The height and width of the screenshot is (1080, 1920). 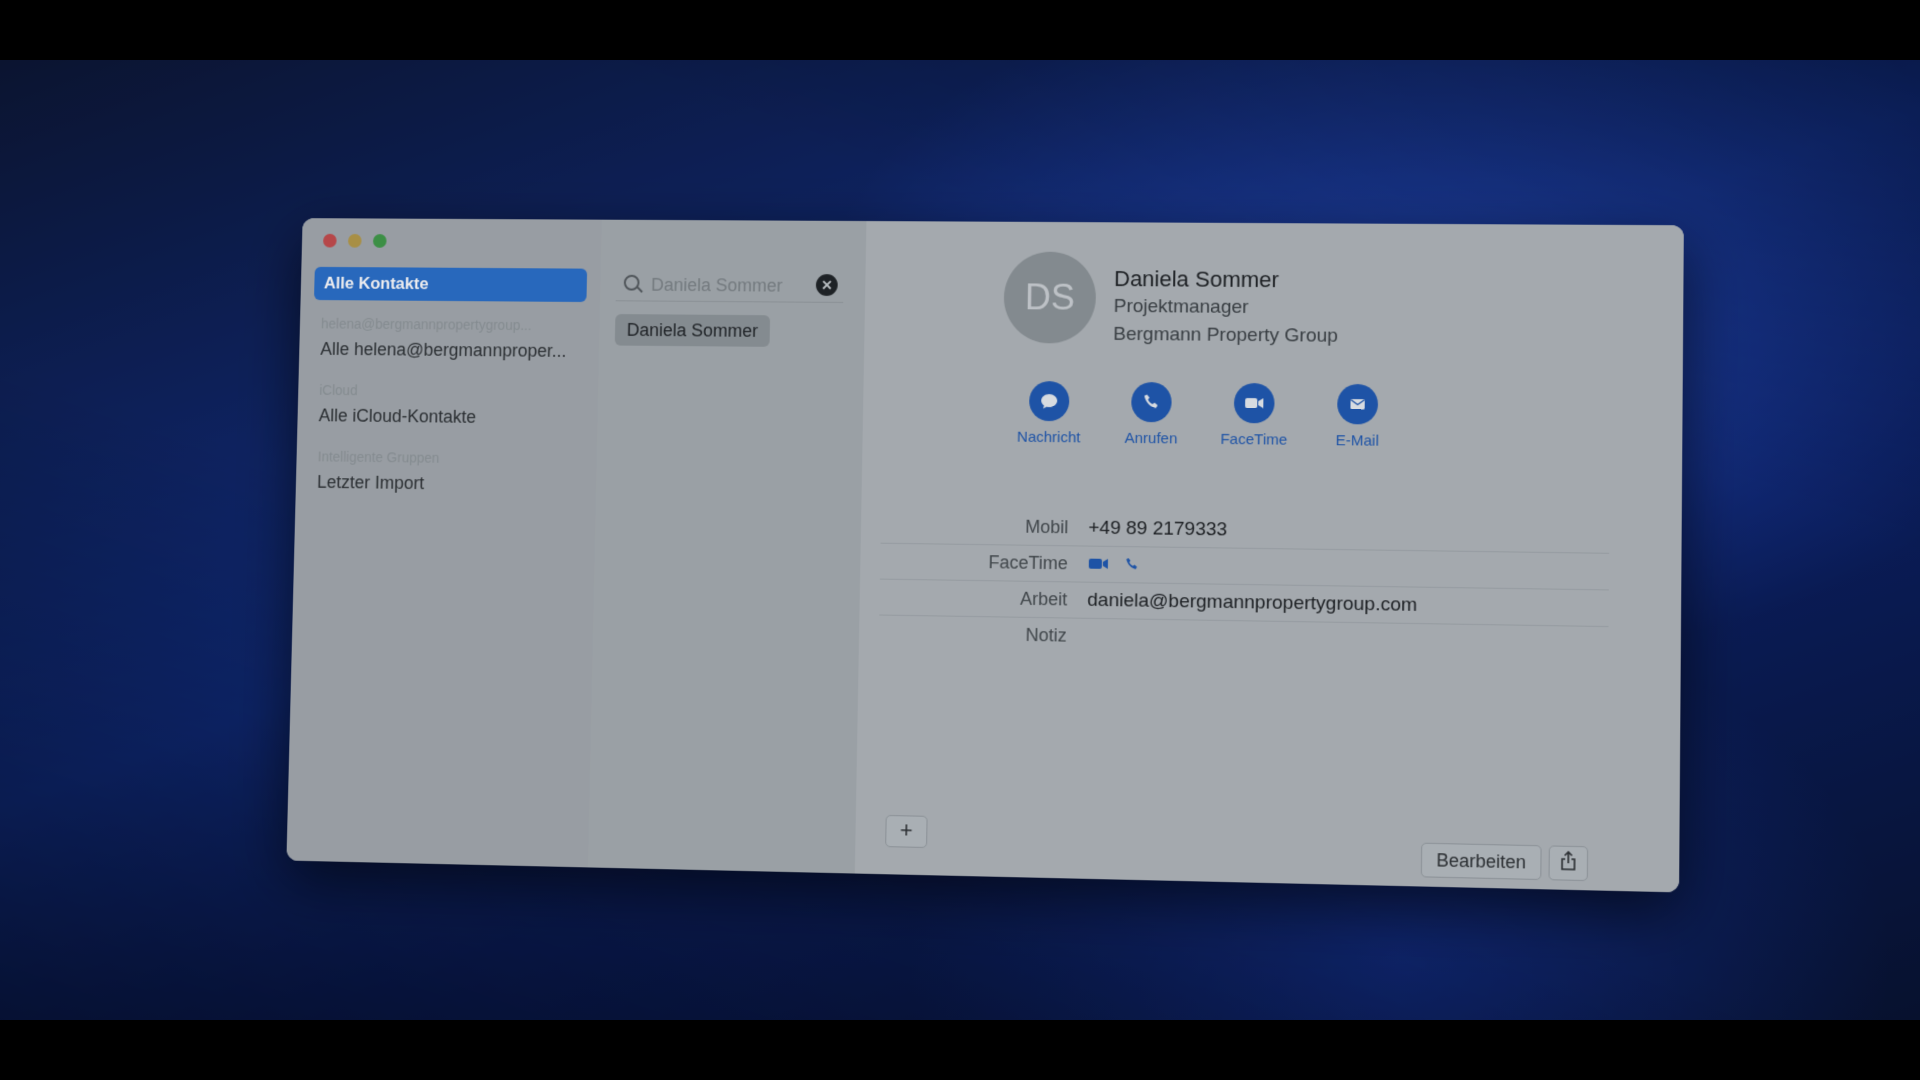 What do you see at coordinates (1252, 603) in the screenshot?
I see `work-email-value: daniela@bergmannpropertygroup.com` at bounding box center [1252, 603].